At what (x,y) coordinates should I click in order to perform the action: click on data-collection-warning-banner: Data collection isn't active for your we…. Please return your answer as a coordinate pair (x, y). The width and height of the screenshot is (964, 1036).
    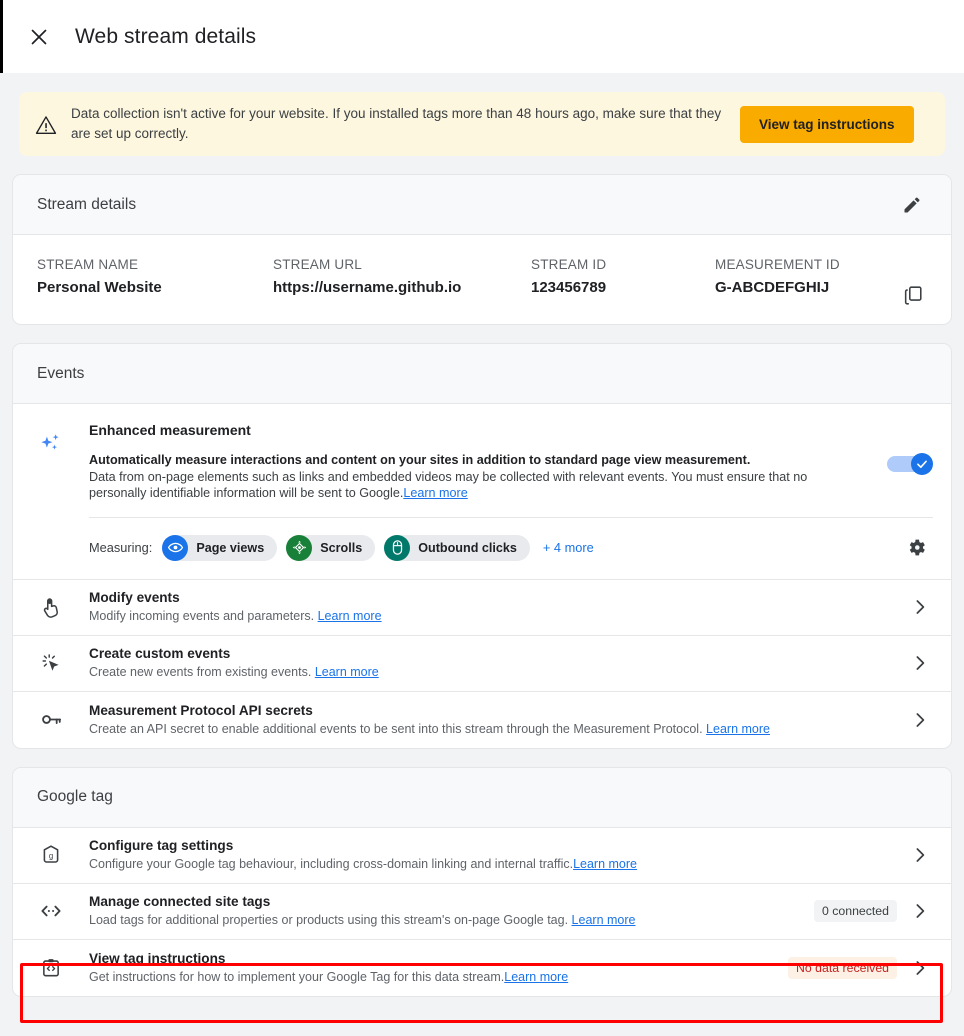
    Looking at the image, I should click on (482, 124).